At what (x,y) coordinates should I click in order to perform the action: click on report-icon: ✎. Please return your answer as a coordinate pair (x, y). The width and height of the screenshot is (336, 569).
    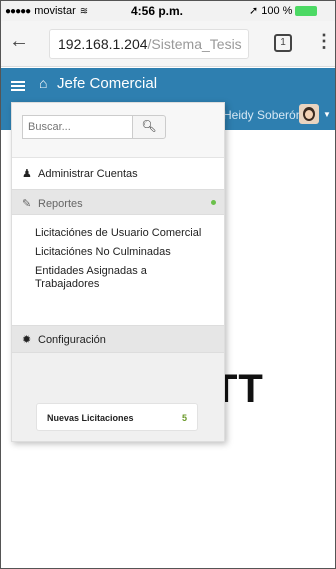
    Looking at the image, I should click on (27, 204).